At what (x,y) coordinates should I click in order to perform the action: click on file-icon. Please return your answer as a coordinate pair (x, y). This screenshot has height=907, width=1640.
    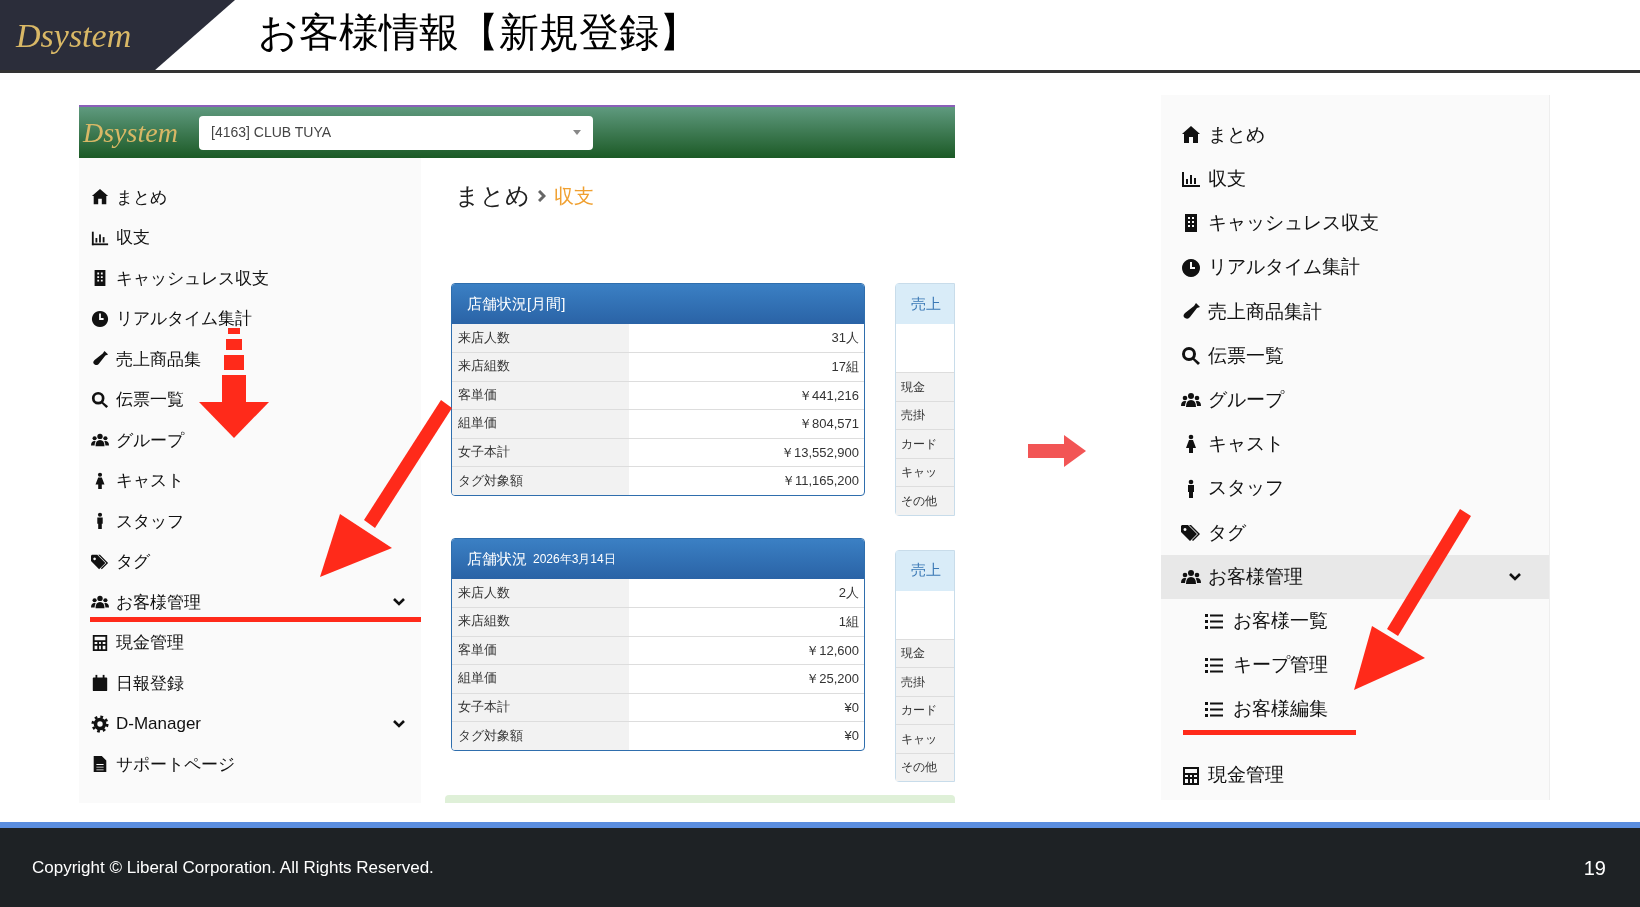
    Looking at the image, I should click on (100, 764).